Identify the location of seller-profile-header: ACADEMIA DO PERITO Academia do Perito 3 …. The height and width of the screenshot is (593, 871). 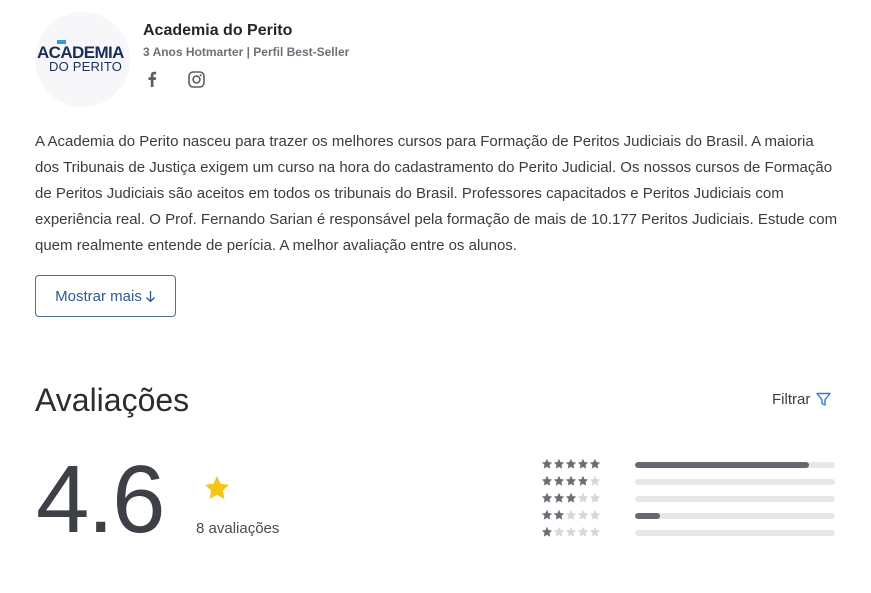
(435, 59).